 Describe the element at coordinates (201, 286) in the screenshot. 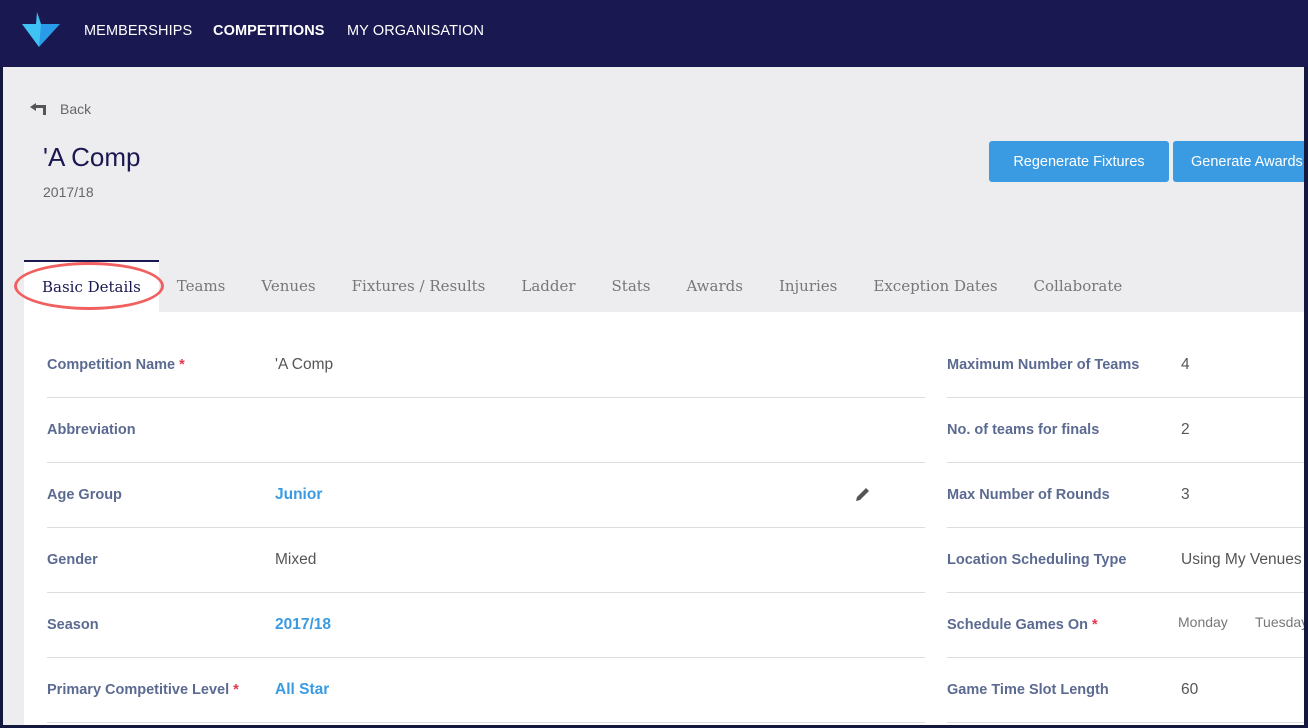

I see `tab-teams: Teams` at that location.